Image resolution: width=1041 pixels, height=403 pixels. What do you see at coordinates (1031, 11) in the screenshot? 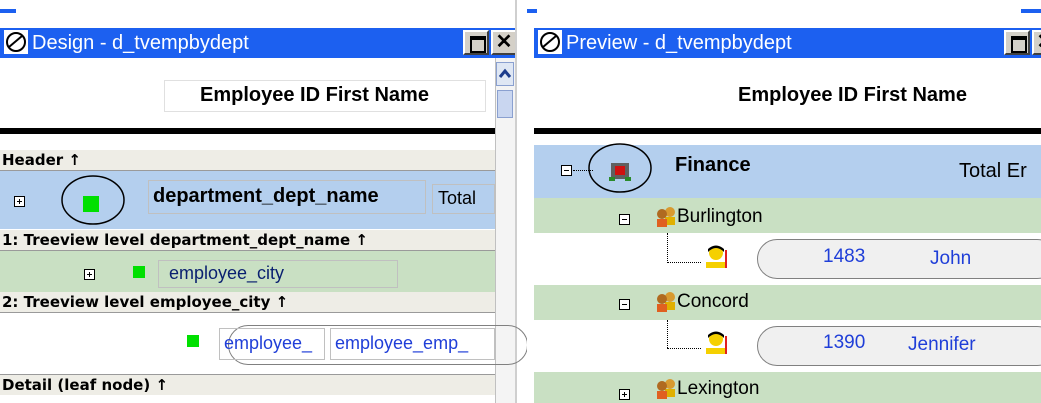
I see `title-gap-right` at bounding box center [1031, 11].